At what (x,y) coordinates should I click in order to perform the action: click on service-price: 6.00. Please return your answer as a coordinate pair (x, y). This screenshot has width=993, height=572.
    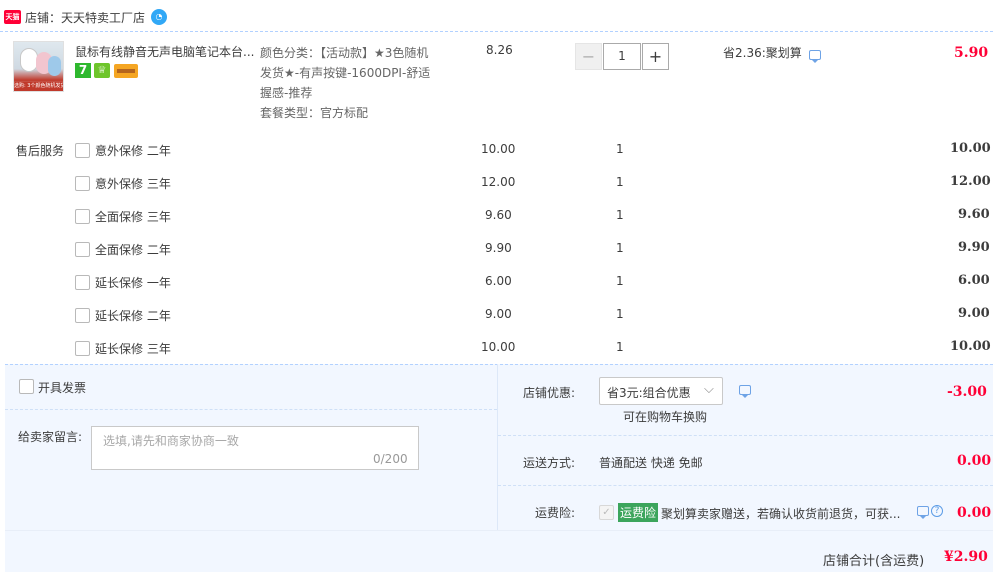
    Looking at the image, I should click on (498, 281).